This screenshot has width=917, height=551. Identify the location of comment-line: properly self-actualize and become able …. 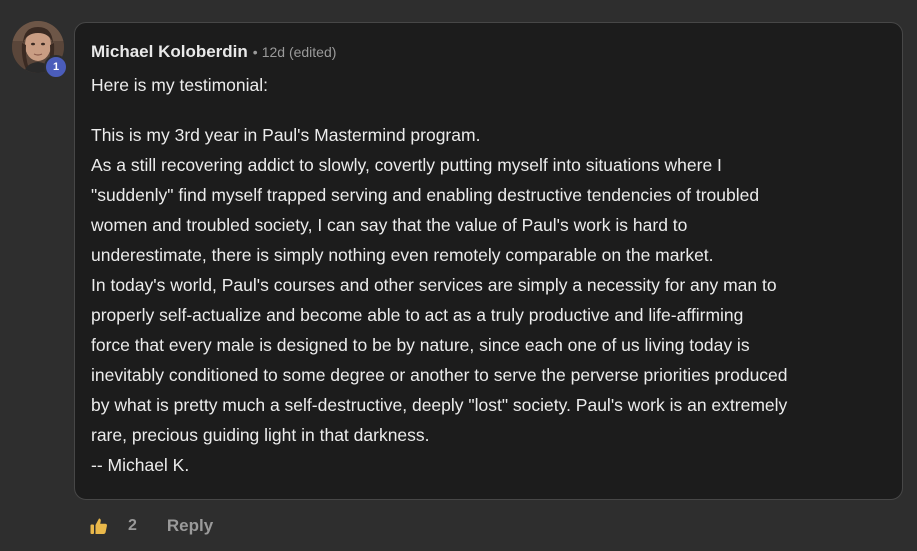
(417, 315).